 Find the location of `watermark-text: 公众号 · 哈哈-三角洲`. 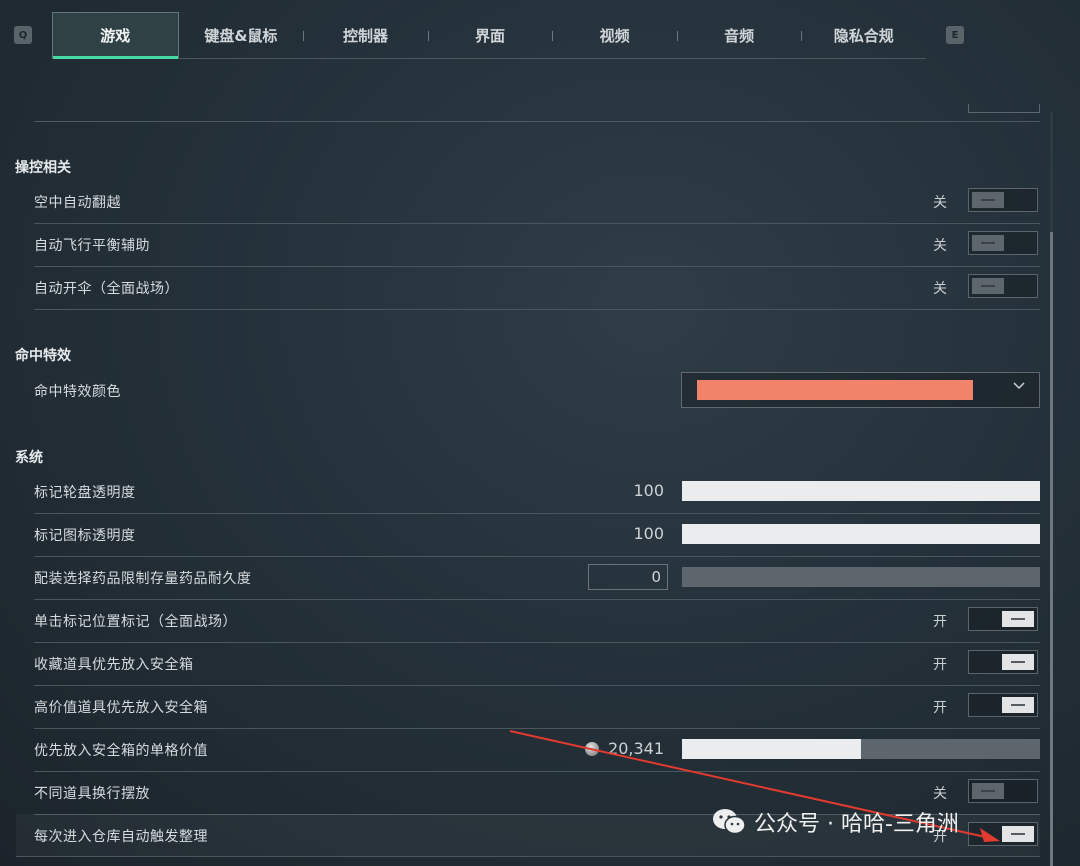

watermark-text: 公众号 · 哈哈-三角洲 is located at coordinates (856, 824).